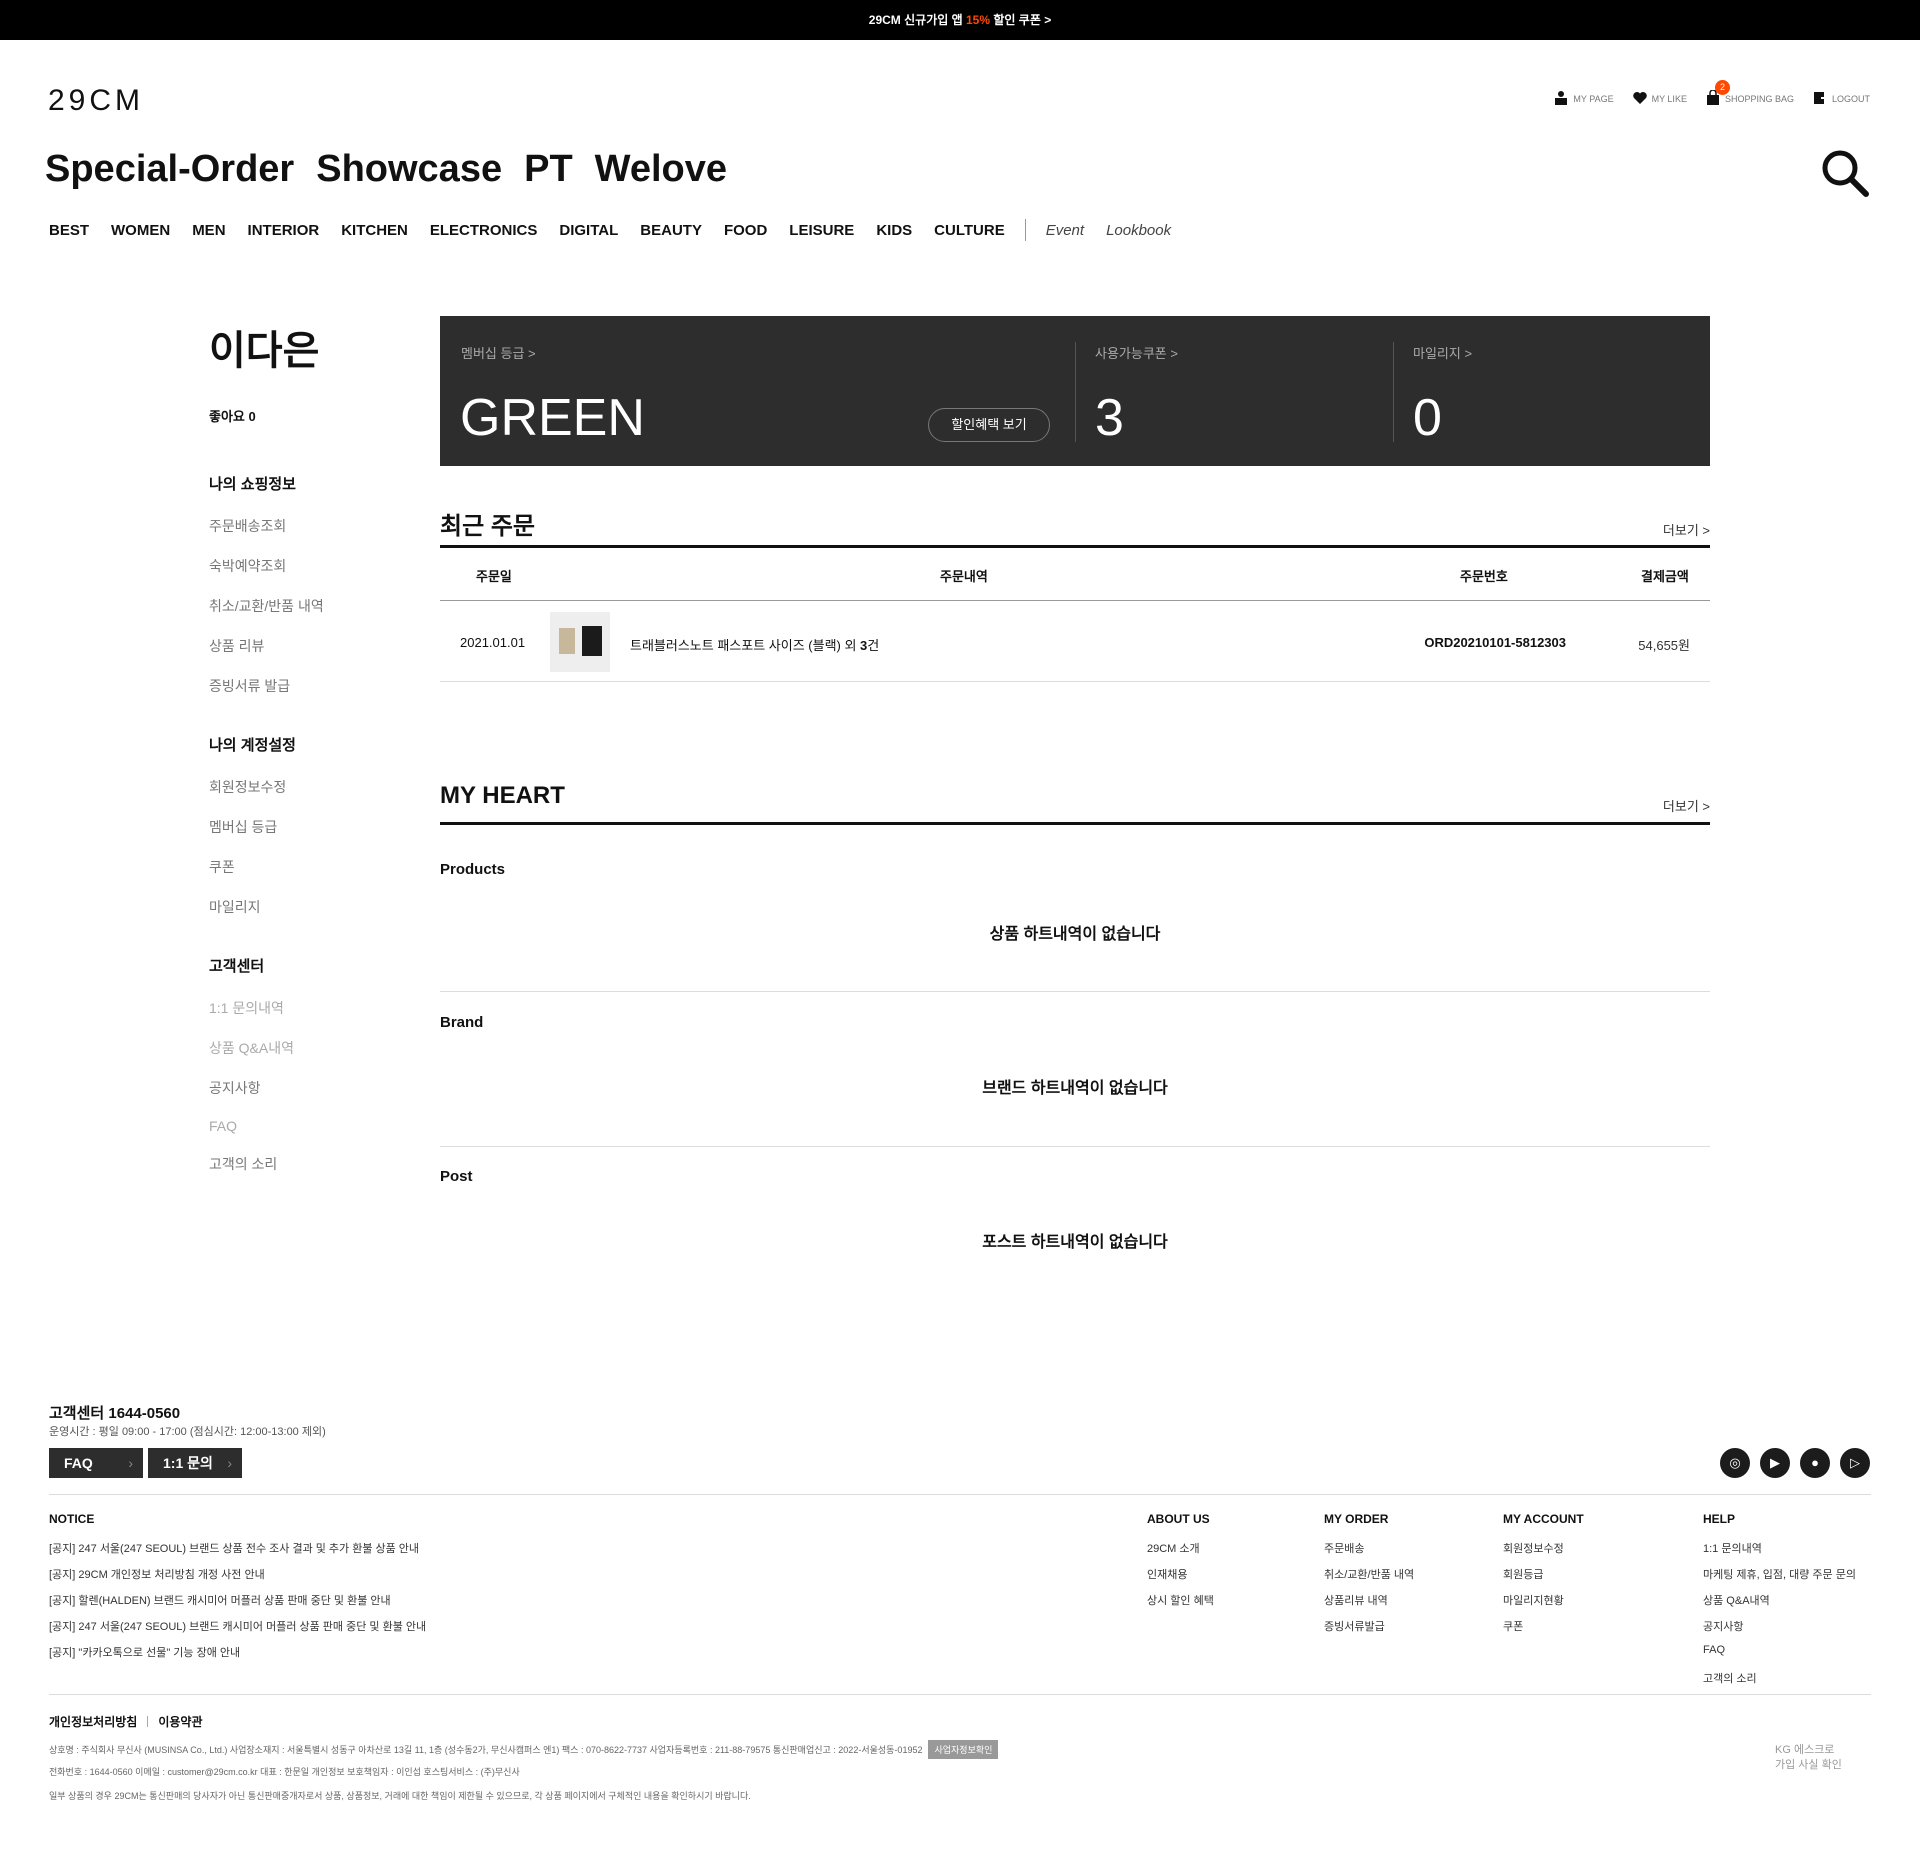  I want to click on notice-item: [공지] "카카오톡으로 선물" 기능 장애 안내, so click(237, 1657).